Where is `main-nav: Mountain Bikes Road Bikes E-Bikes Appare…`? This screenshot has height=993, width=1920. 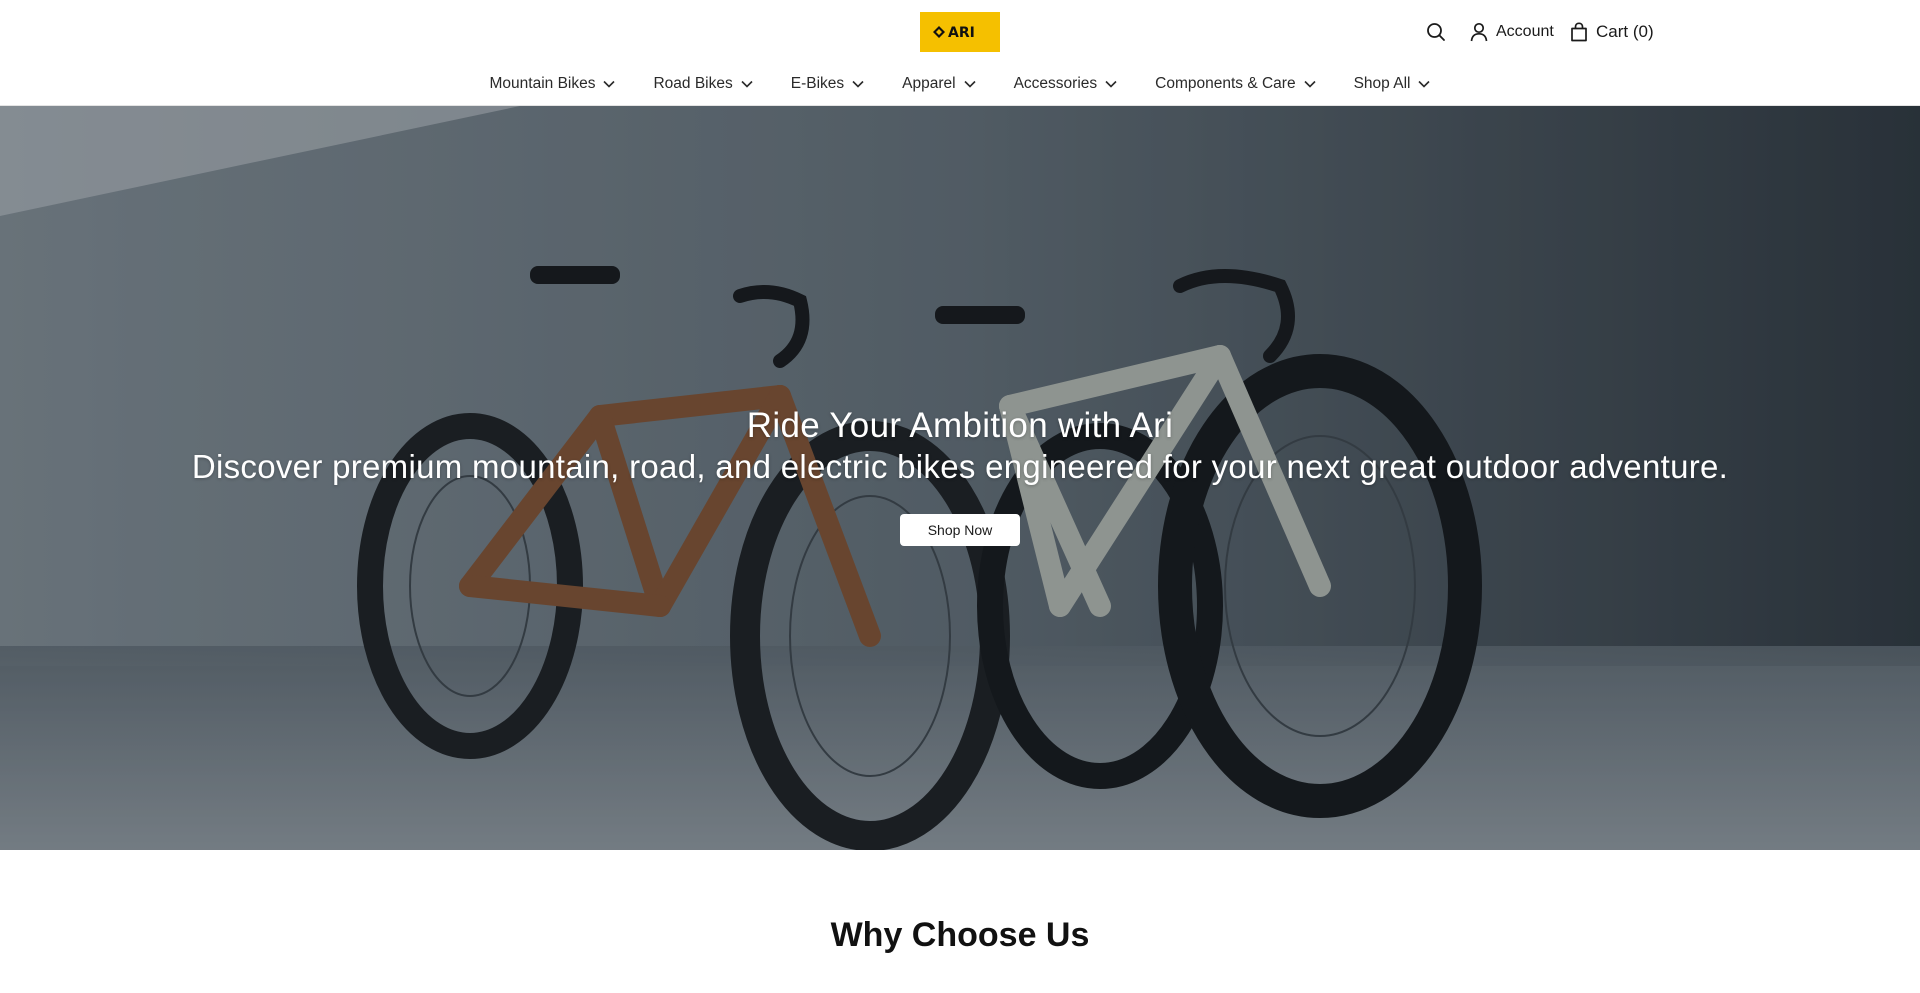
main-nav: Mountain Bikes Road Bikes E-Bikes Appare… is located at coordinates (960, 84).